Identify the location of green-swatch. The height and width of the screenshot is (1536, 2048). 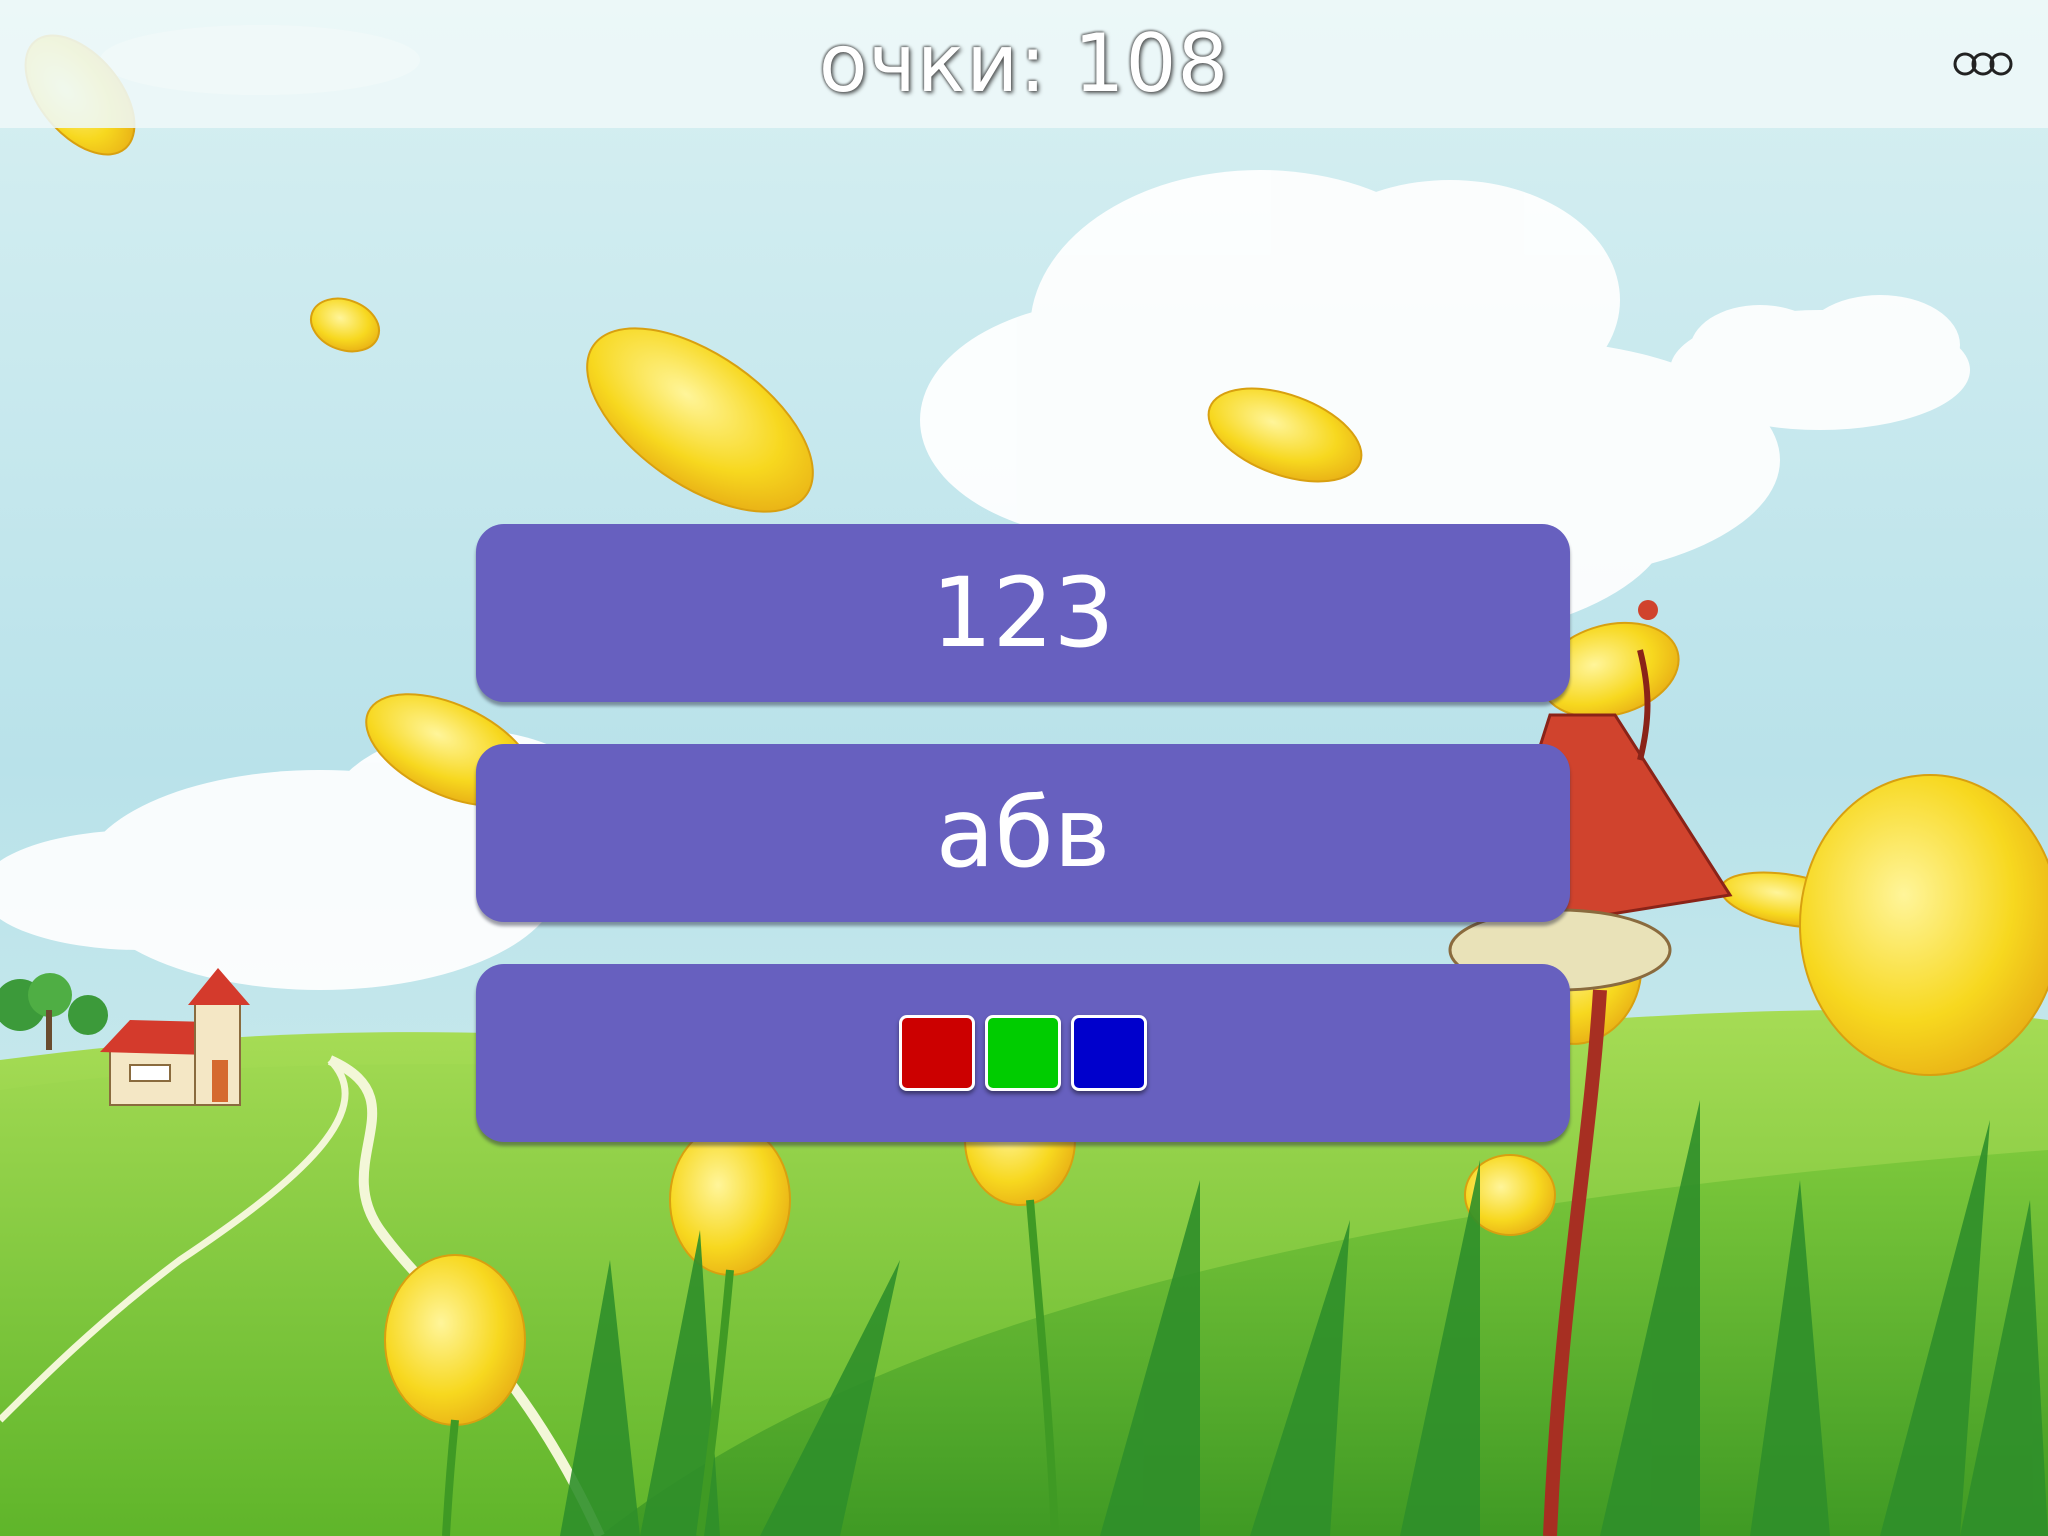
(1023, 1053).